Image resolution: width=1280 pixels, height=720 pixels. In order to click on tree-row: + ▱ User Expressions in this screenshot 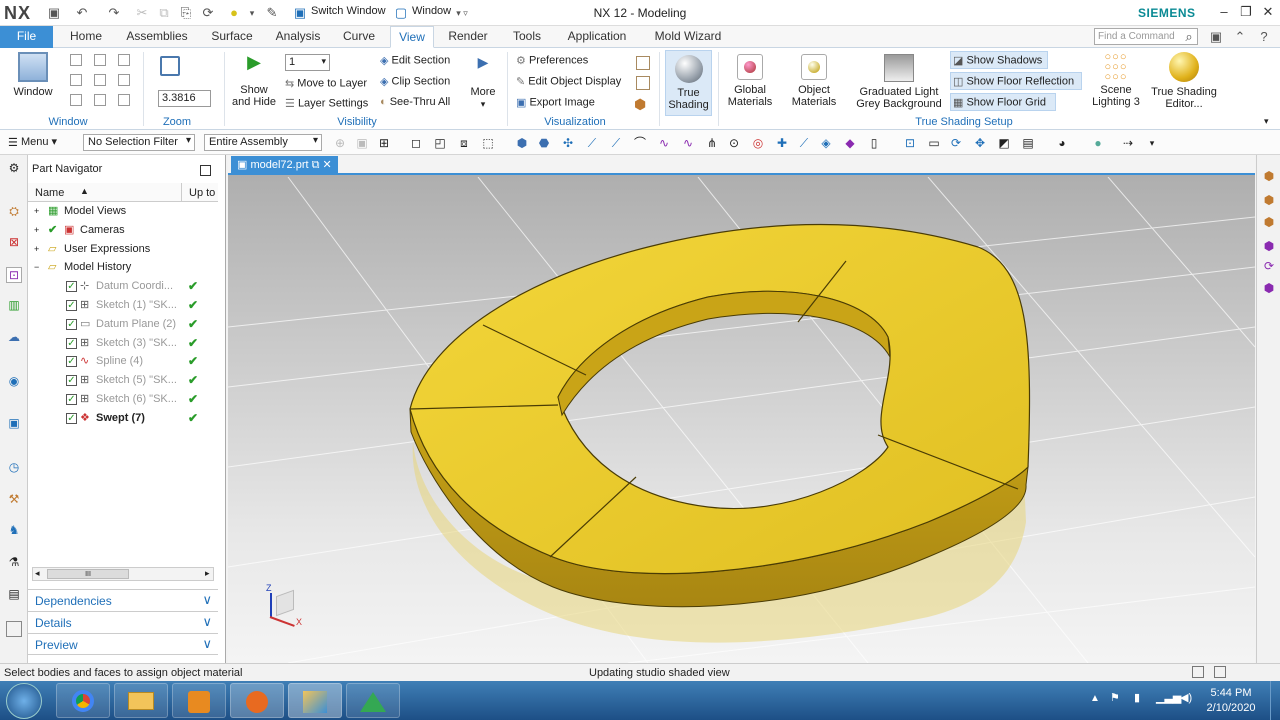, I will do `click(121, 249)`.